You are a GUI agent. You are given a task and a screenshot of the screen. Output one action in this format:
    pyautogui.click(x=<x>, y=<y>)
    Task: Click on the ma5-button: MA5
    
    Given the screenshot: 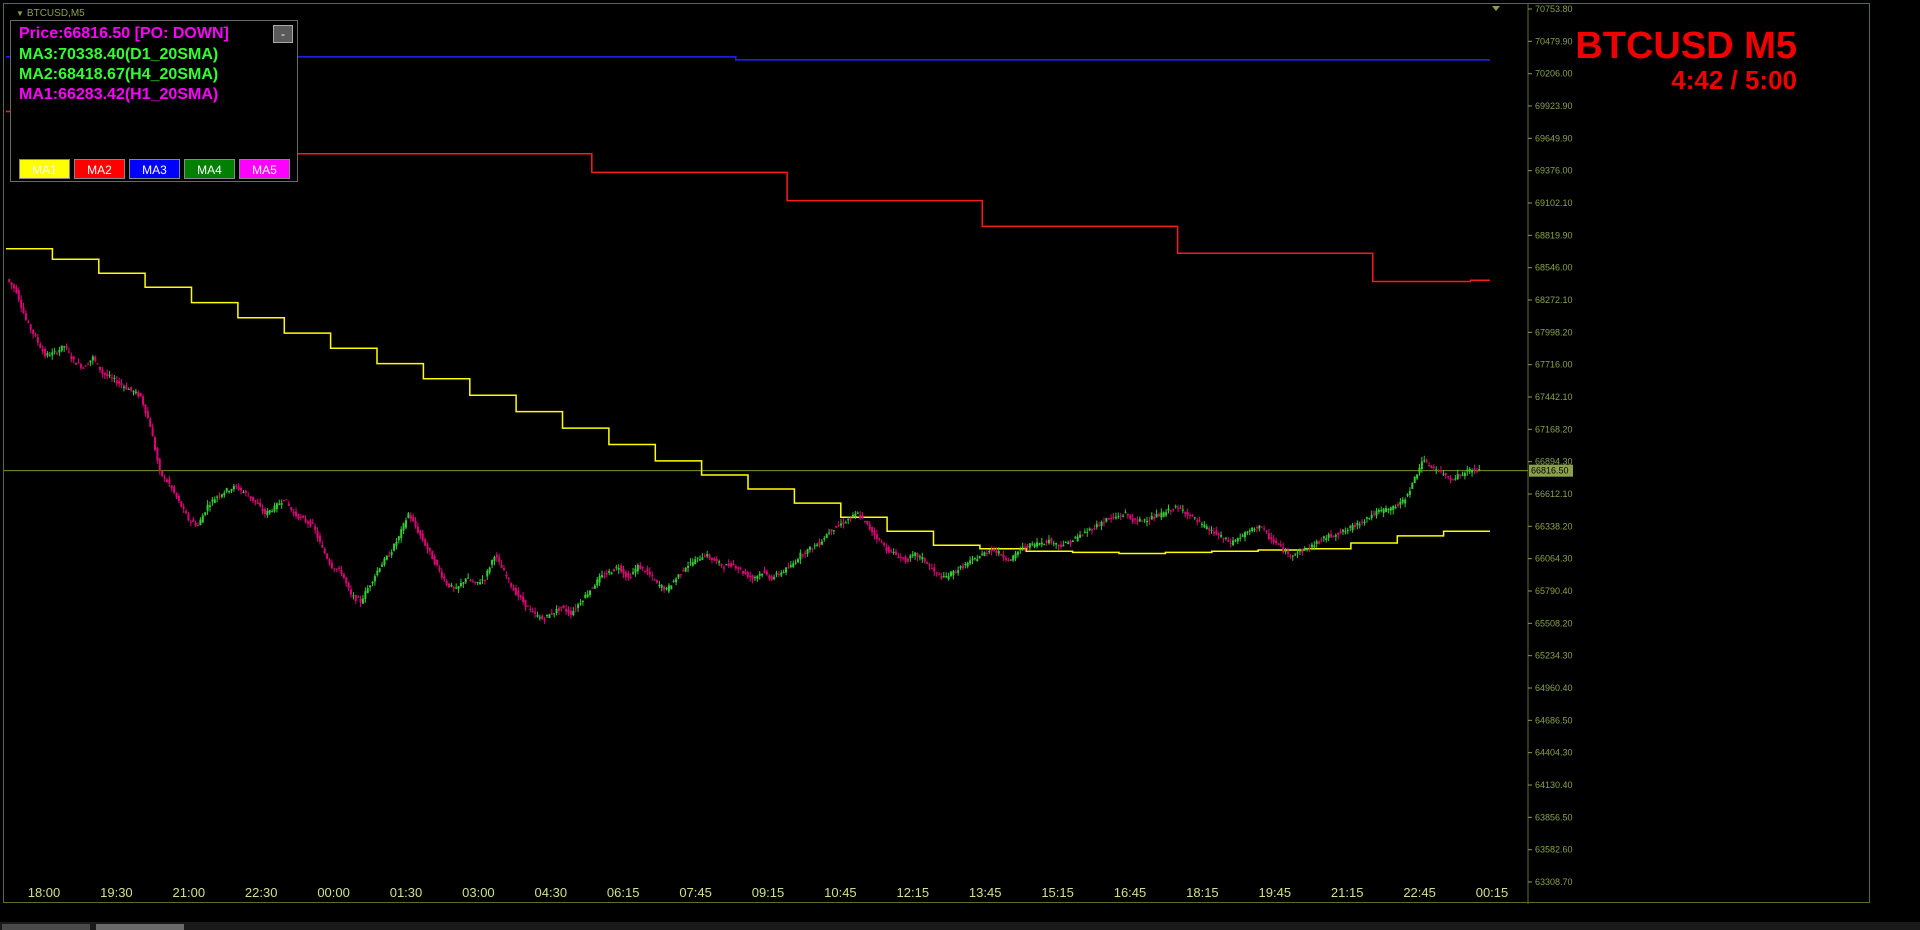 What is the action you would take?
    pyautogui.click(x=264, y=169)
    